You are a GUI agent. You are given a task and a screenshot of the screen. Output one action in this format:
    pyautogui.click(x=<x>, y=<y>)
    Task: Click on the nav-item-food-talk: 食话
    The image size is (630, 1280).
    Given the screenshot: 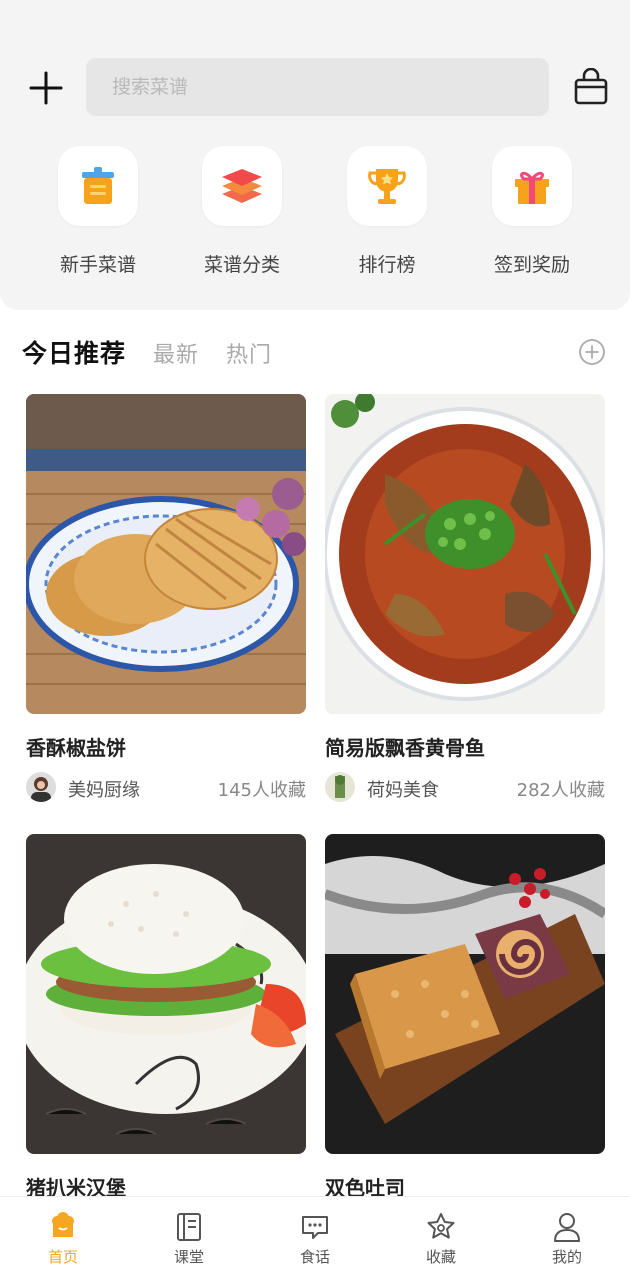 What is the action you would take?
    pyautogui.click(x=315, y=1238)
    